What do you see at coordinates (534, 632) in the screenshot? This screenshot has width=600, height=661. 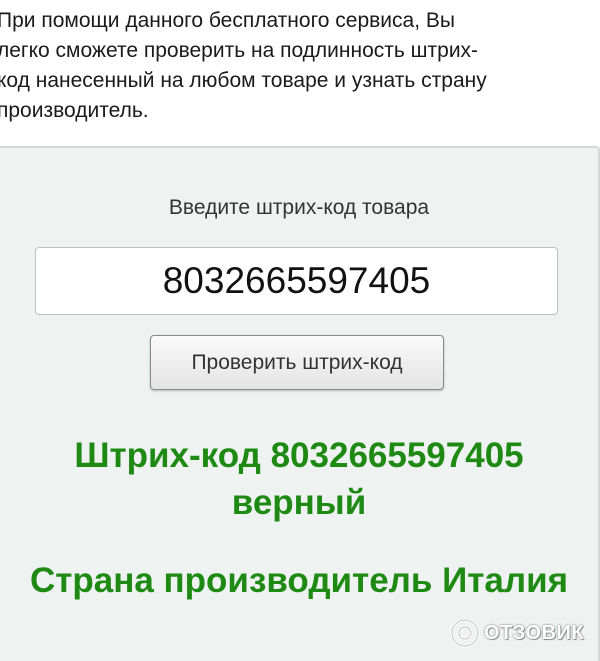 I see `watermark-text: ОТЗОВИК` at bounding box center [534, 632].